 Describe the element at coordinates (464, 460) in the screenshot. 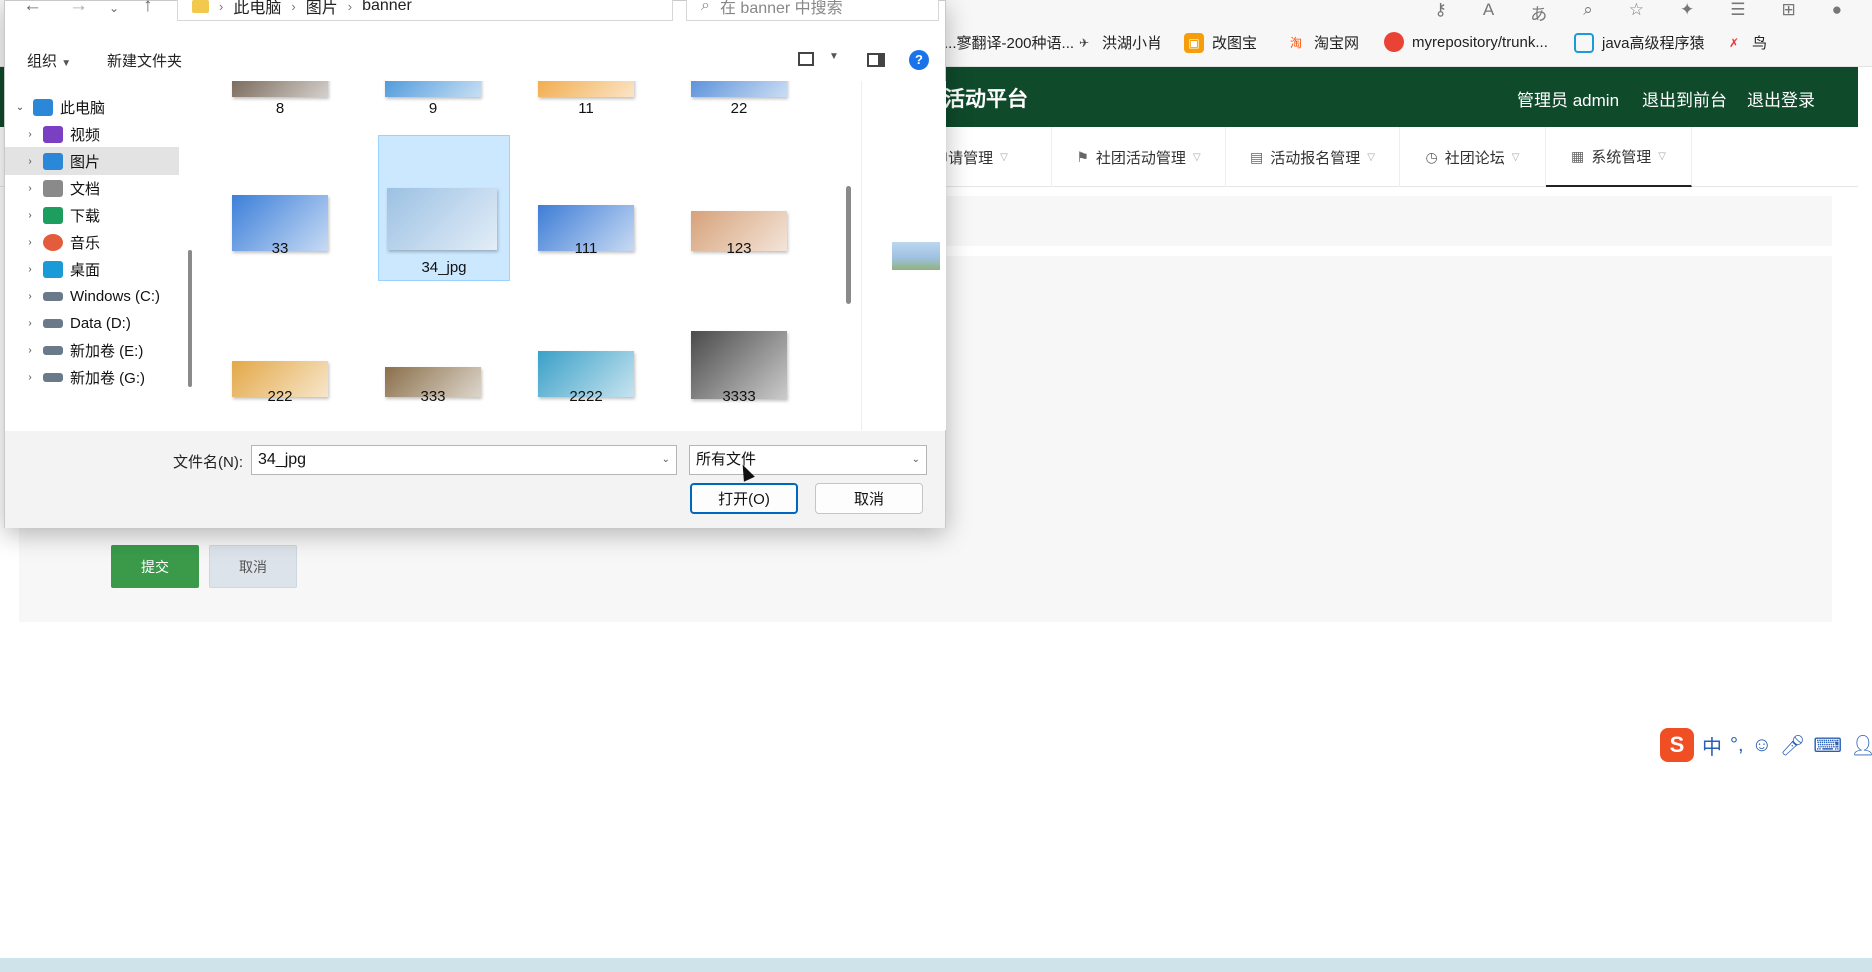

I see `filename-input: 34_jpg ⌄` at that location.